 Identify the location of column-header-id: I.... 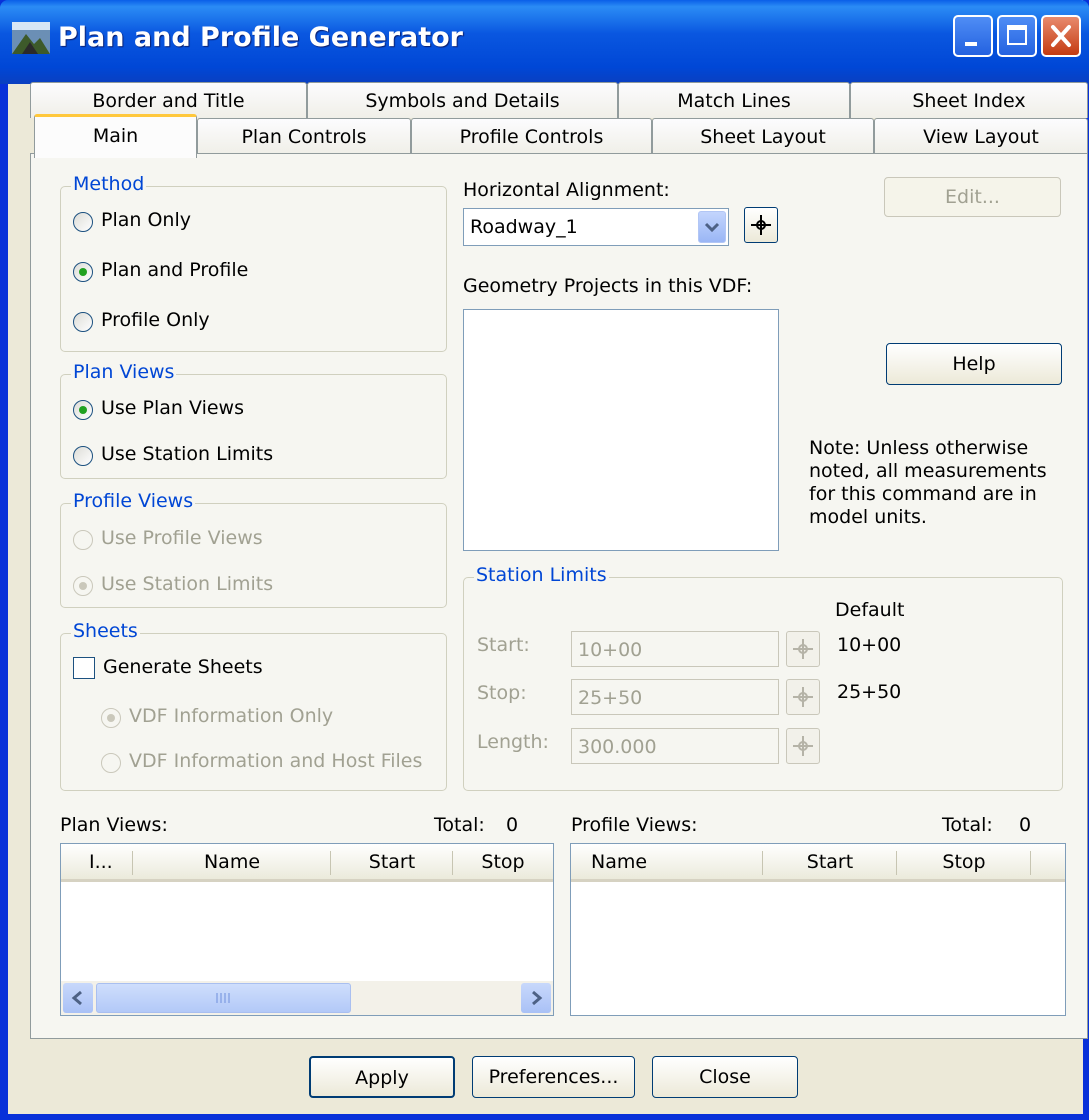
(97, 863).